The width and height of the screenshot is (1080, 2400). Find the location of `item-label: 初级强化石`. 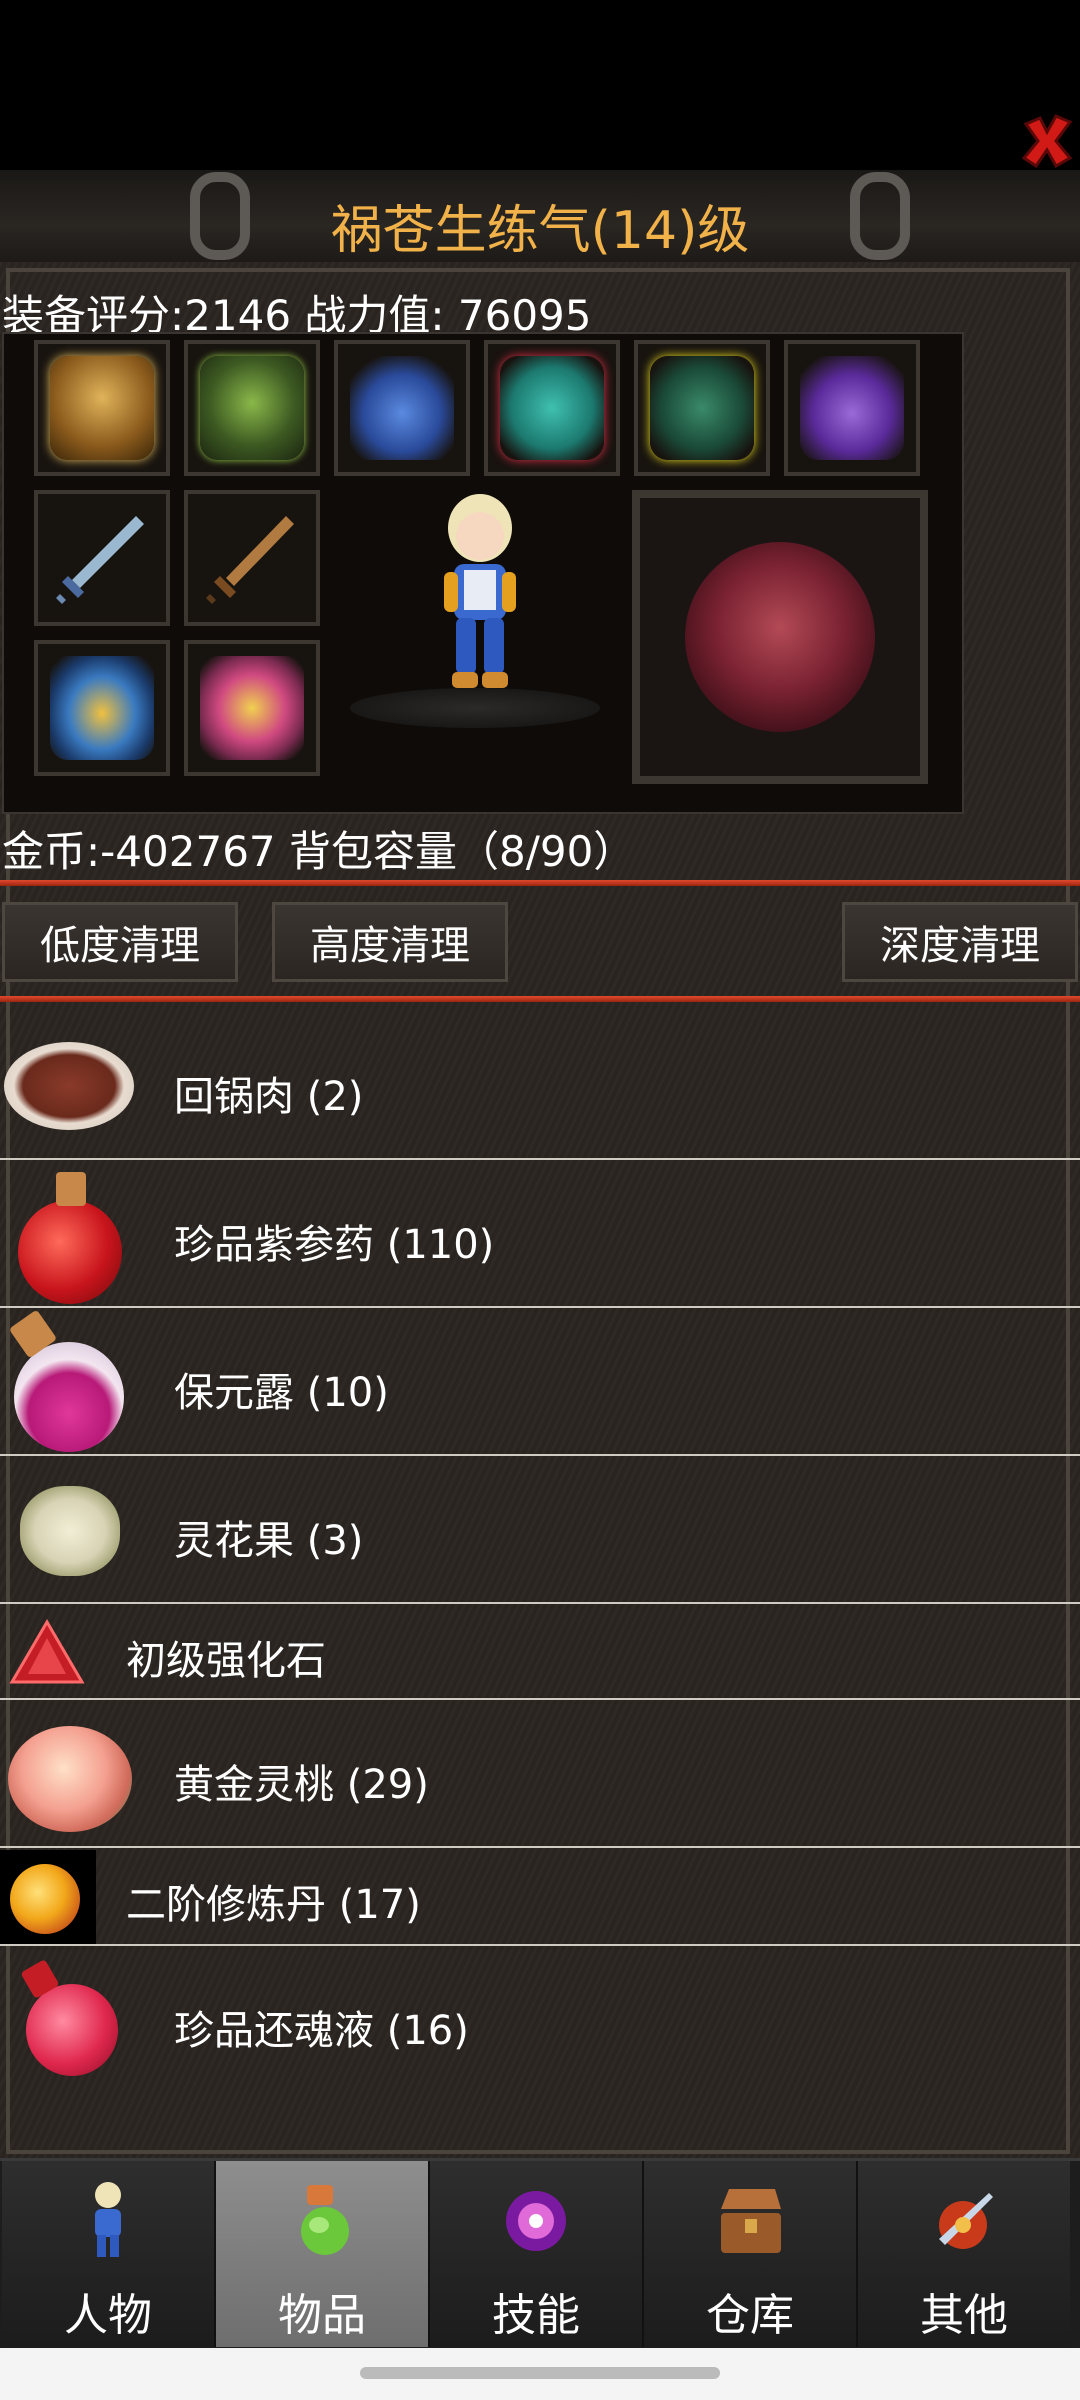

item-label: 初级强化石 is located at coordinates (226, 1661).